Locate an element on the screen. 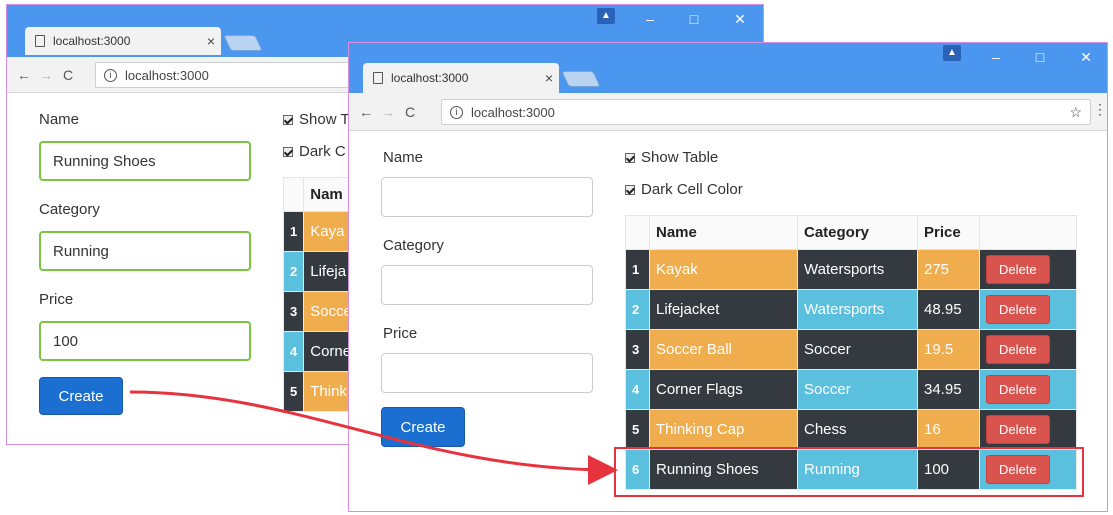 This screenshot has height=515, width=1113. annotation-arrow is located at coordinates (373, 437).